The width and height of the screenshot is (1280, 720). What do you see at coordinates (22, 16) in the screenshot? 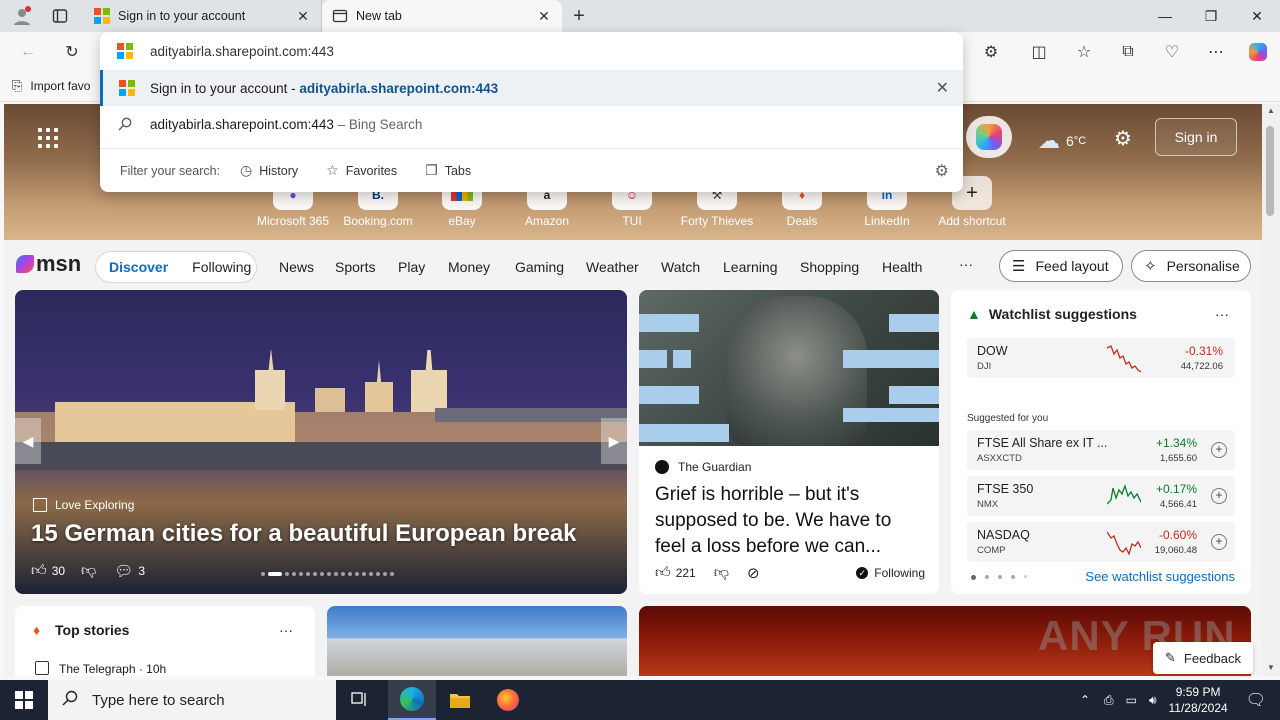
I see `profile-icon` at bounding box center [22, 16].